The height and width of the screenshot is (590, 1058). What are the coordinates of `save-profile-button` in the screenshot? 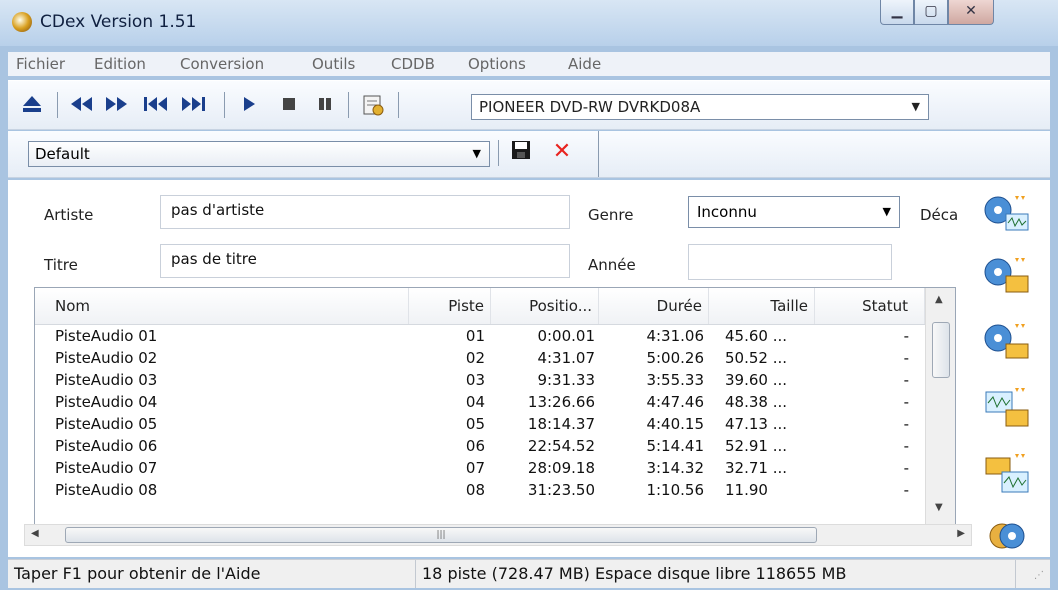 It's located at (521, 152).